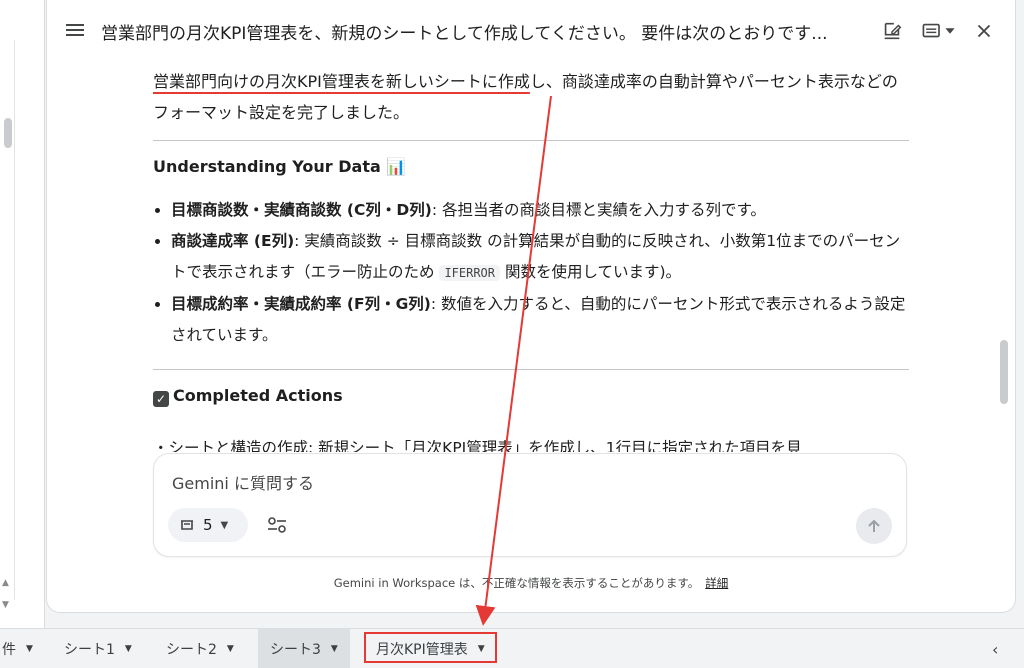  Describe the element at coordinates (258, 395) in the screenshot. I see `section-title-text: Completed Actions` at that location.